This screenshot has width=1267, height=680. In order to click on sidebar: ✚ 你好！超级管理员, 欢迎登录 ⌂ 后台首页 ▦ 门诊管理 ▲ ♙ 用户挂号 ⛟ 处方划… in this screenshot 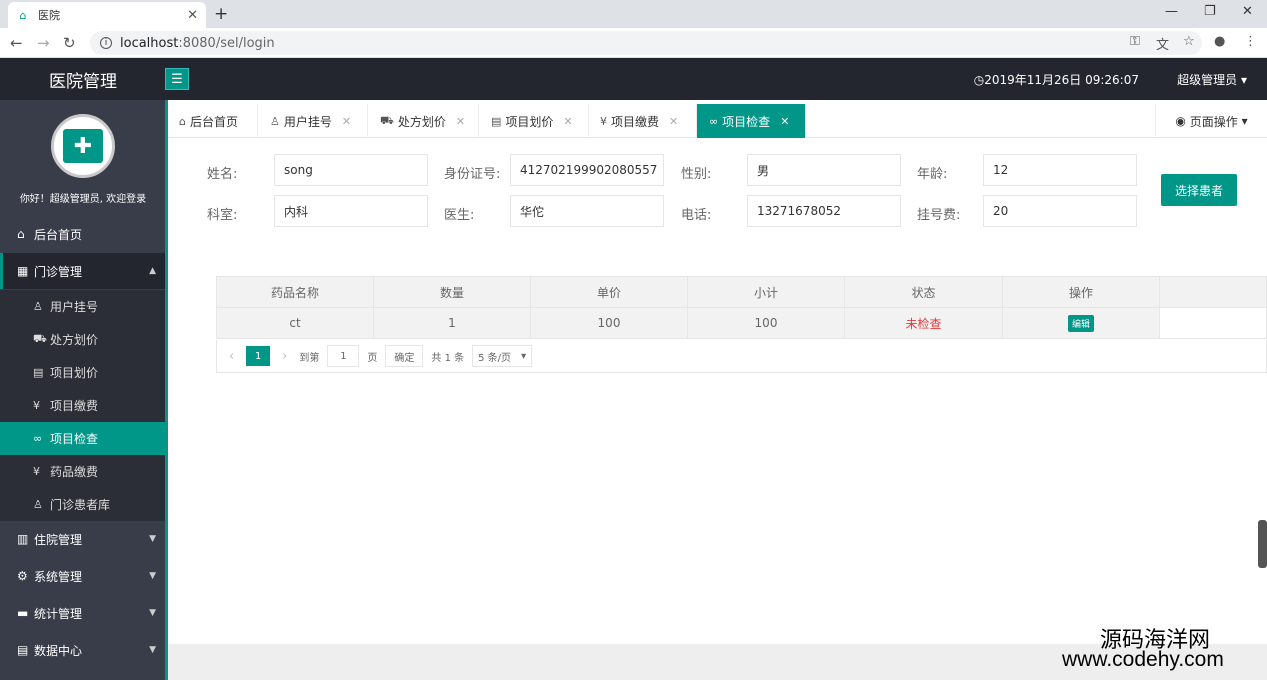, I will do `click(83, 390)`.